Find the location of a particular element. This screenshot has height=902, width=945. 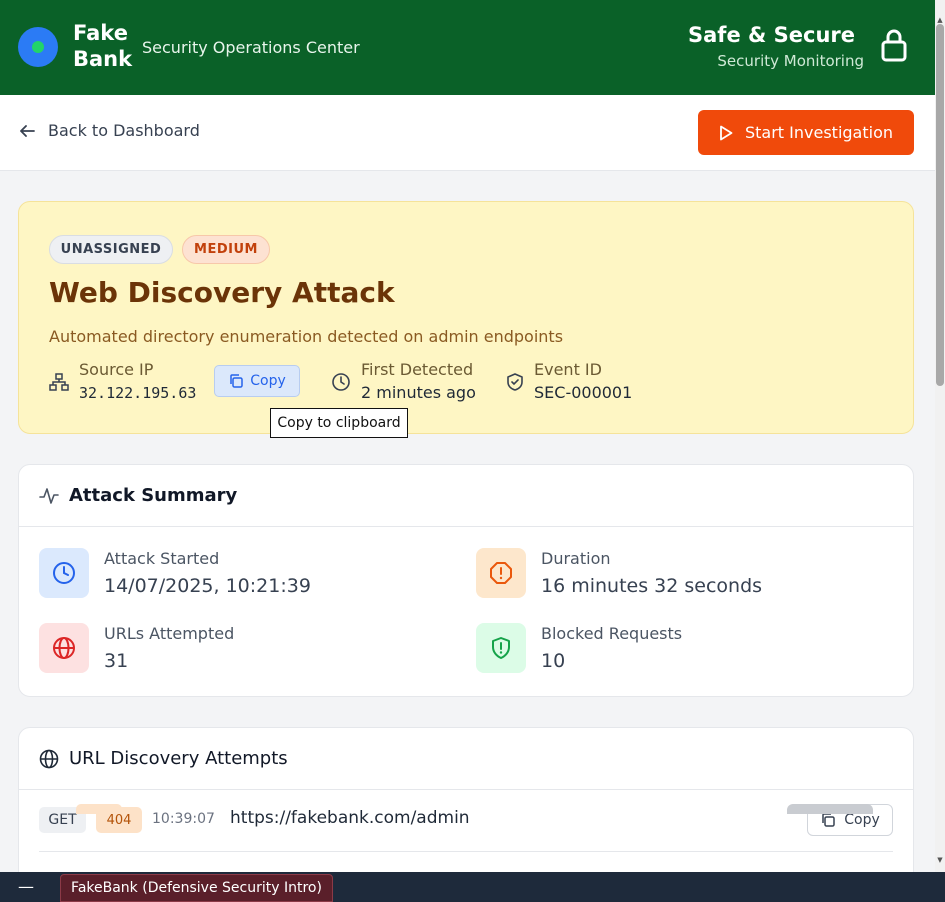

url-discovery-title: URL Discovery Attempts is located at coordinates (178, 758).